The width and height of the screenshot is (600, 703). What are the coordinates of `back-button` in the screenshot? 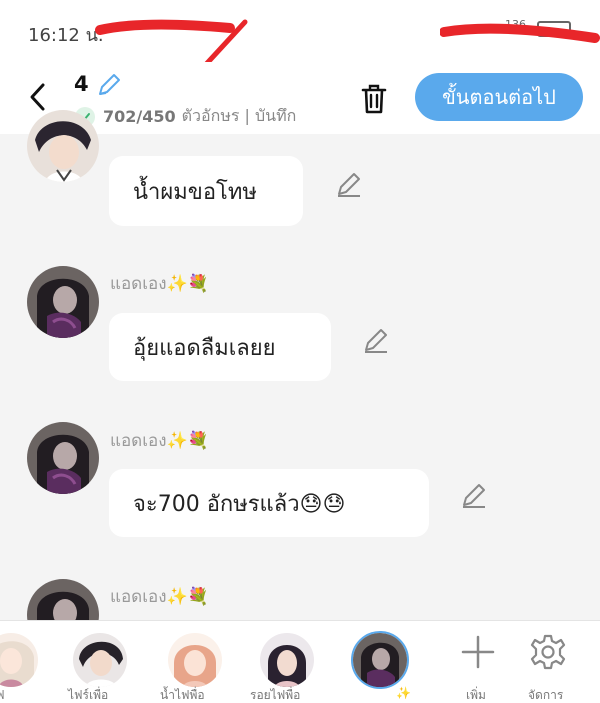 It's located at (37, 97).